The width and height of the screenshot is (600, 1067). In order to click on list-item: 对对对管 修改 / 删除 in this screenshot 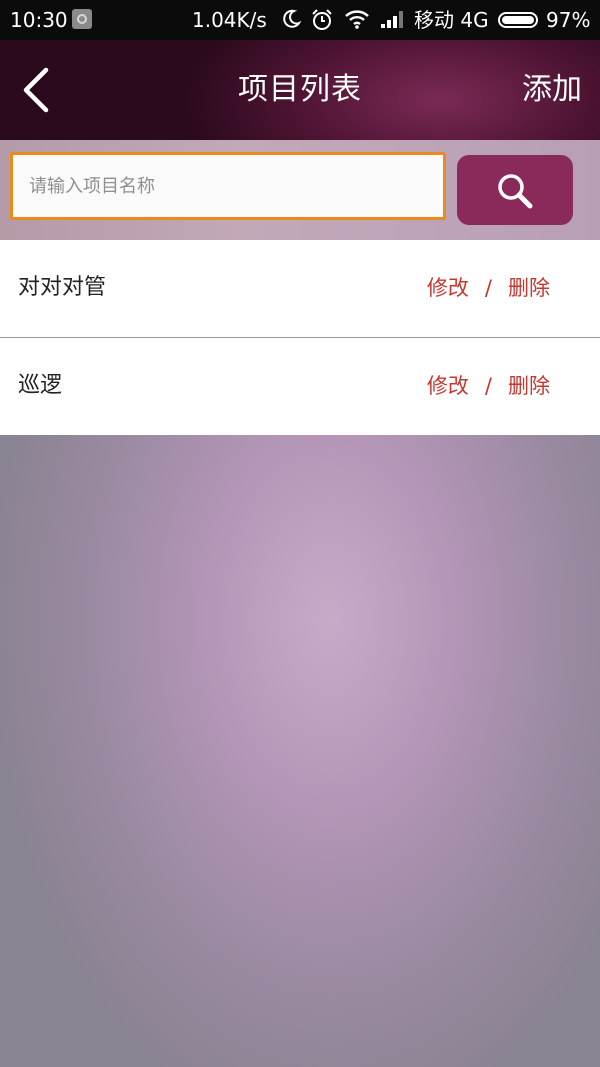, I will do `click(300, 288)`.